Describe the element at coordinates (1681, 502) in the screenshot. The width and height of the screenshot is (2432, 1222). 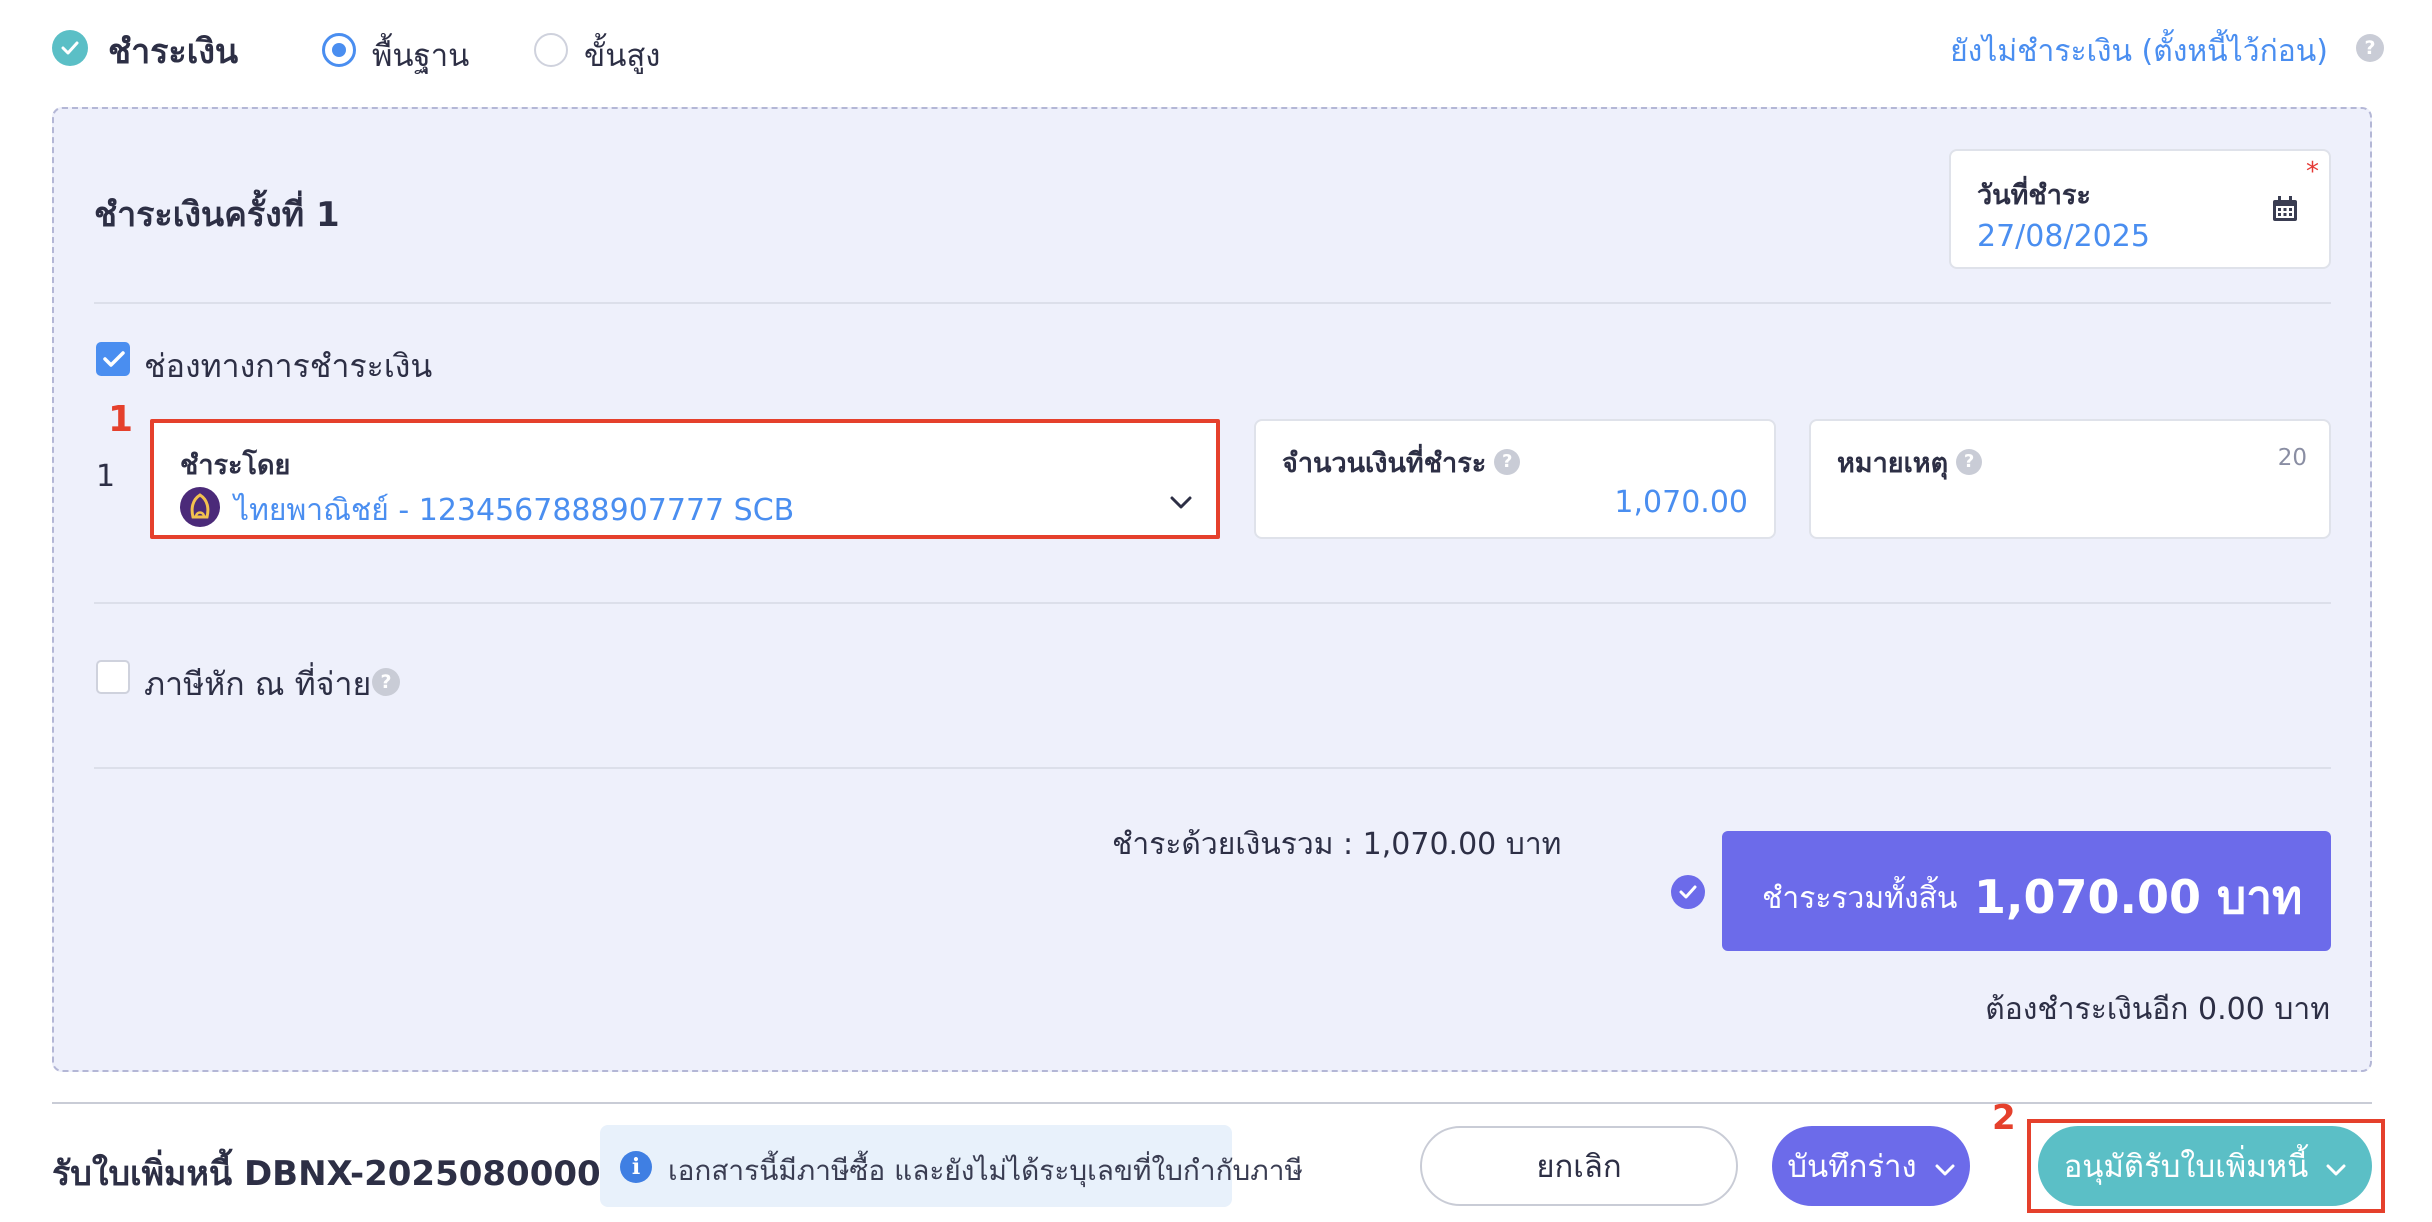
I see `amount-value: 1,070.00` at that location.